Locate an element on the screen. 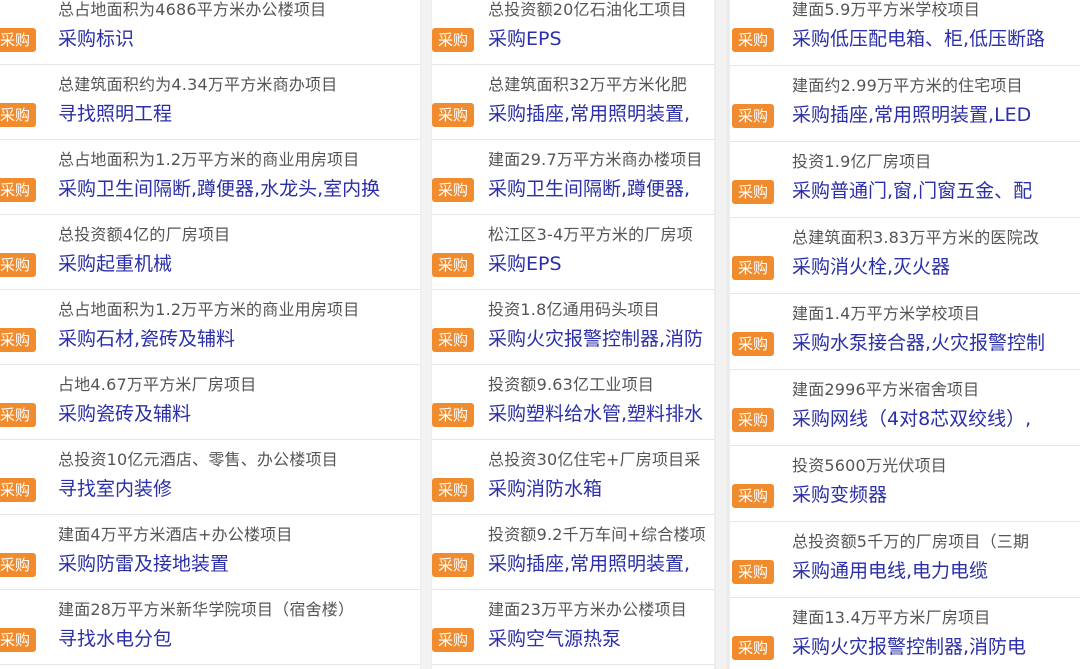  project-description: 总投资额20亿石油化工项目 is located at coordinates (587, 9).